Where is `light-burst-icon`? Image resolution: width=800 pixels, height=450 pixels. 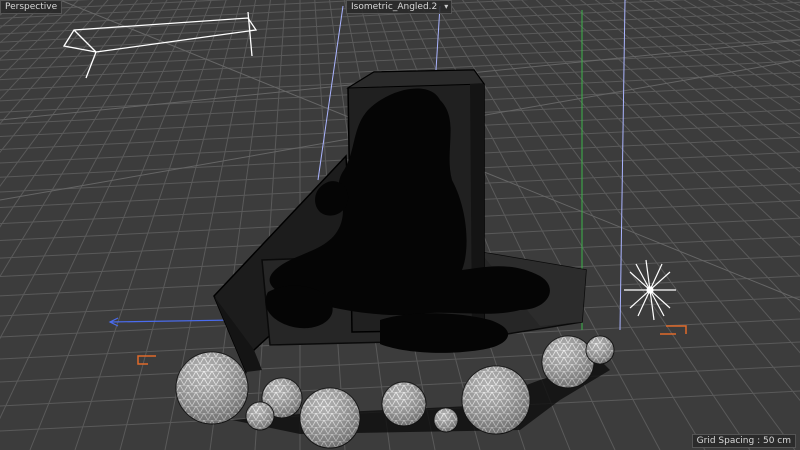
light-burst-icon is located at coordinates (650, 290).